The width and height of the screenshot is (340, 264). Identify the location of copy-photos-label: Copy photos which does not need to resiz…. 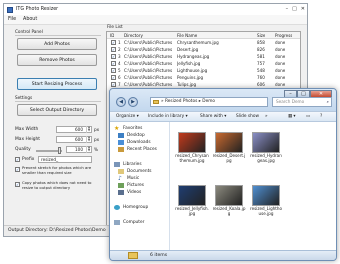
(57, 185).